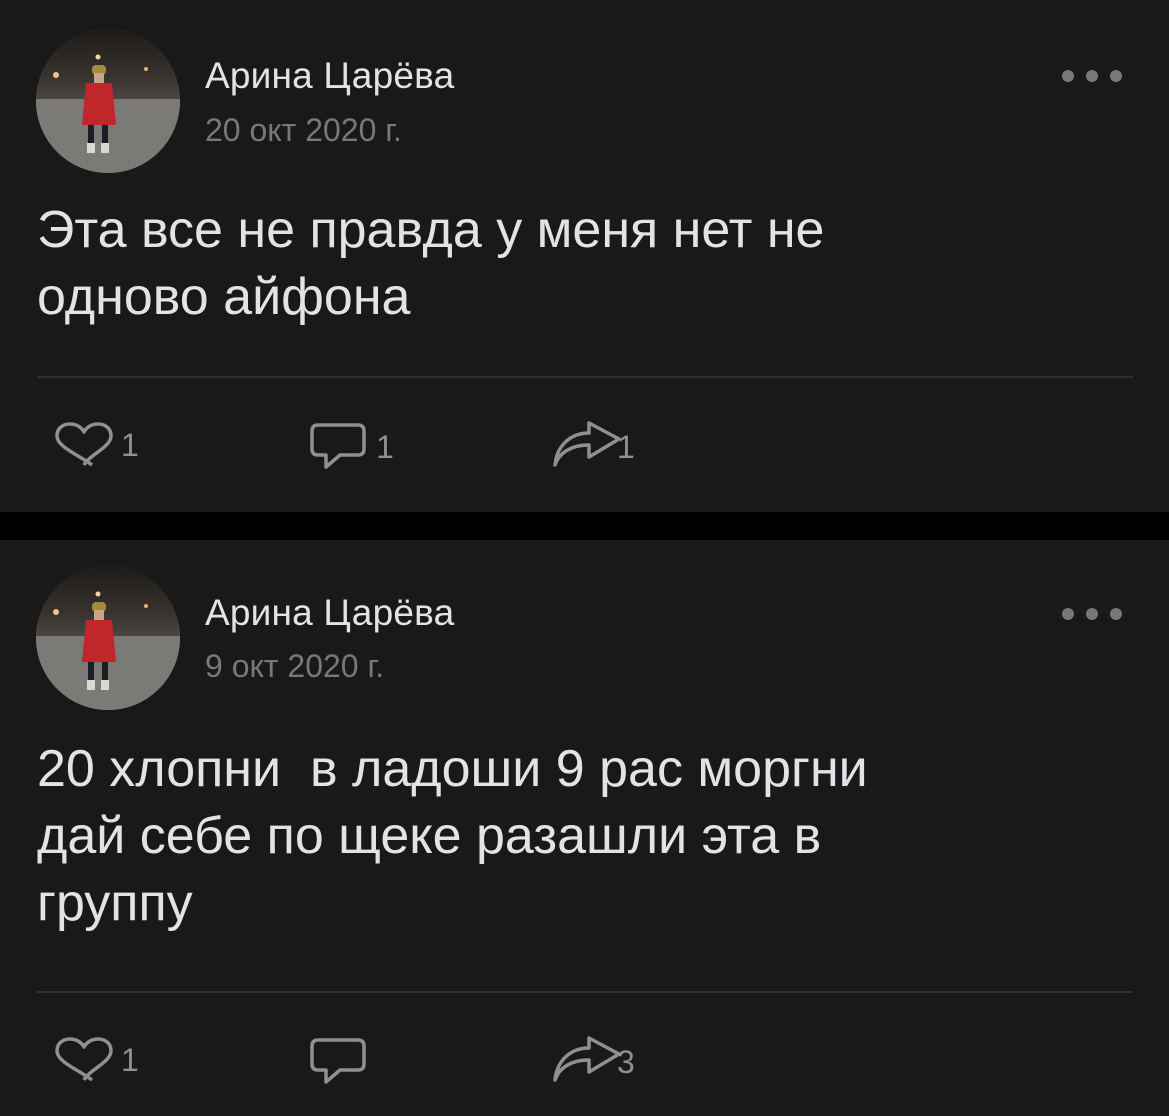 This screenshot has height=1116, width=1169. What do you see at coordinates (385, 446) in the screenshot?
I see `comment-count: 1` at bounding box center [385, 446].